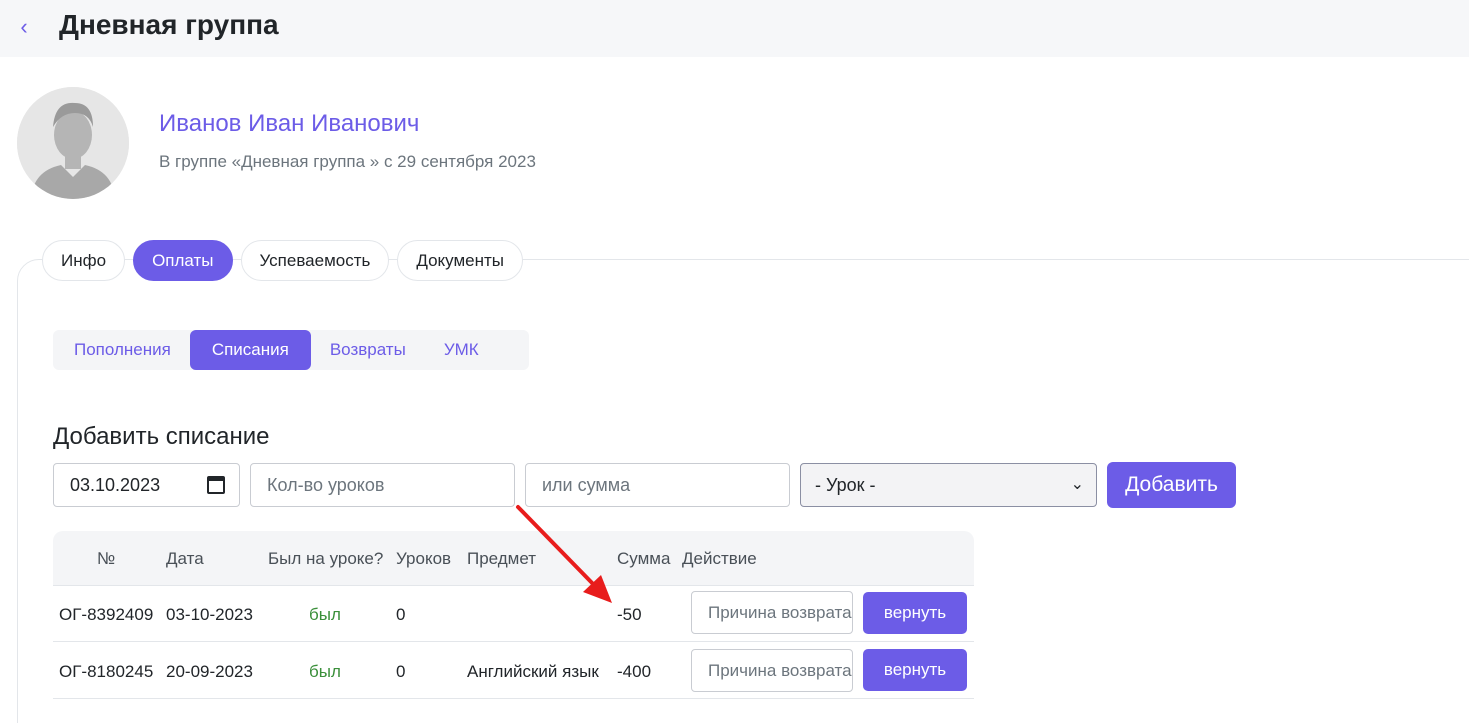 The width and height of the screenshot is (1469, 723). I want to click on date-input: 03.10.2023, so click(146, 485).